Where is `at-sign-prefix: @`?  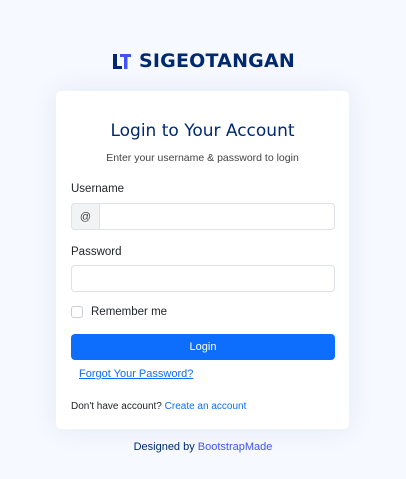 at-sign-prefix: @ is located at coordinates (85, 216).